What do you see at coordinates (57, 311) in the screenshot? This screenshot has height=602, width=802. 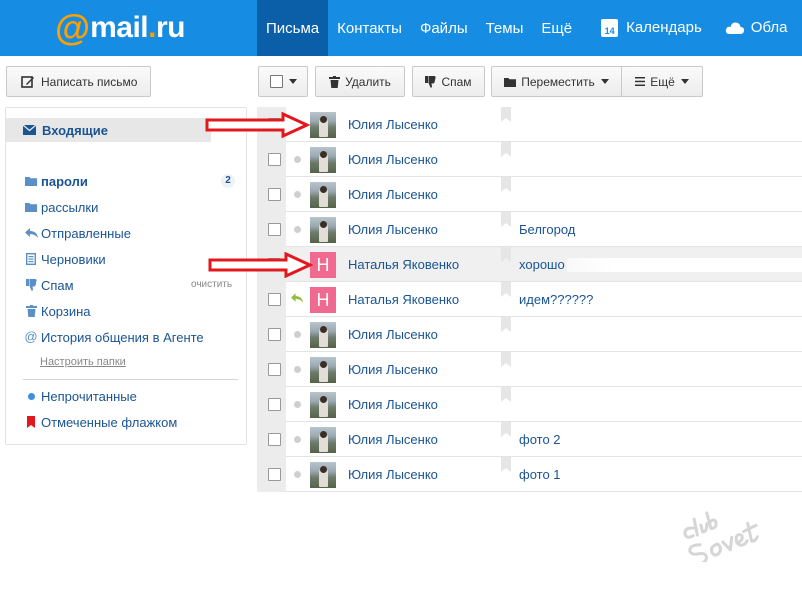 I see `folder-trash: Корзина` at bounding box center [57, 311].